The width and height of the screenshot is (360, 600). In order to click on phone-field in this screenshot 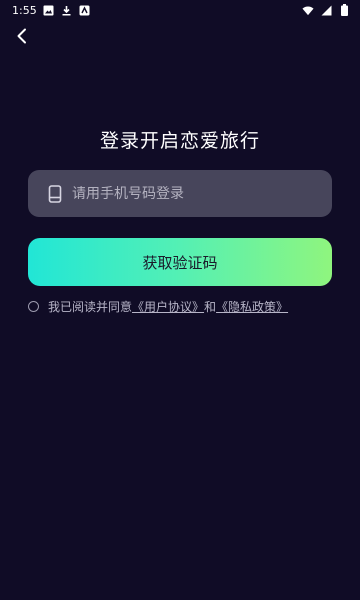, I will do `click(180, 193)`.